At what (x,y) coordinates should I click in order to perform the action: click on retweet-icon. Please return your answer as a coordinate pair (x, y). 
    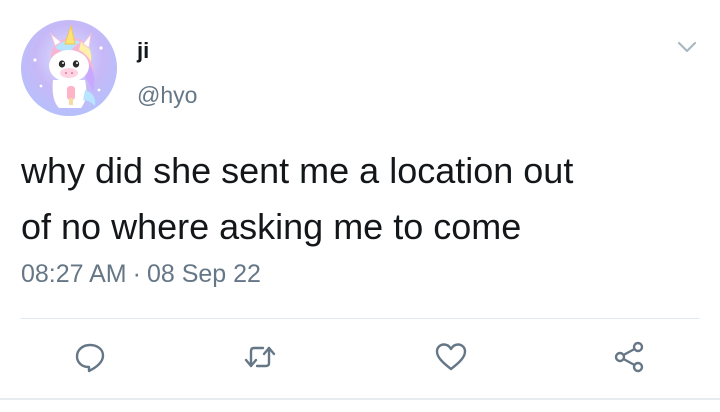
    Looking at the image, I should click on (260, 357).